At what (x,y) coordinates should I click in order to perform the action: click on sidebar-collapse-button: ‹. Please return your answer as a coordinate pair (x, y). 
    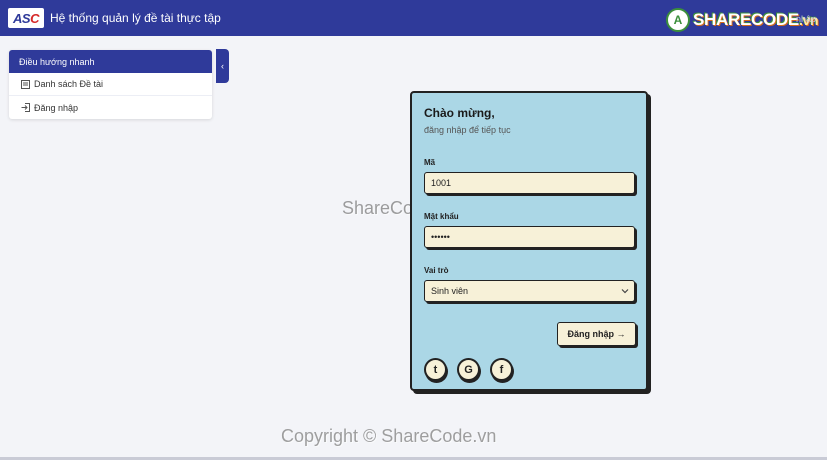
    Looking at the image, I should click on (222, 66).